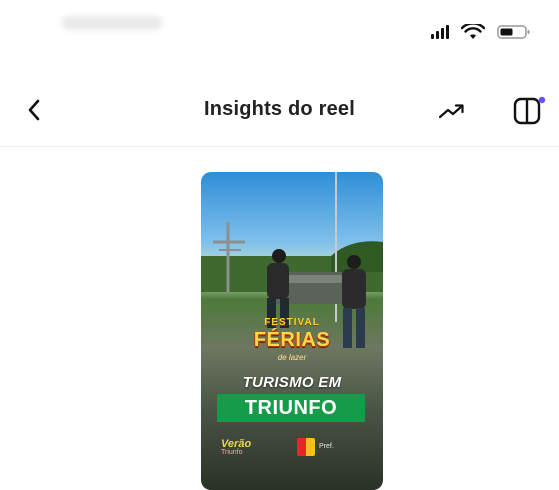  Describe the element at coordinates (279, 30) in the screenshot. I see `status-bar` at that location.